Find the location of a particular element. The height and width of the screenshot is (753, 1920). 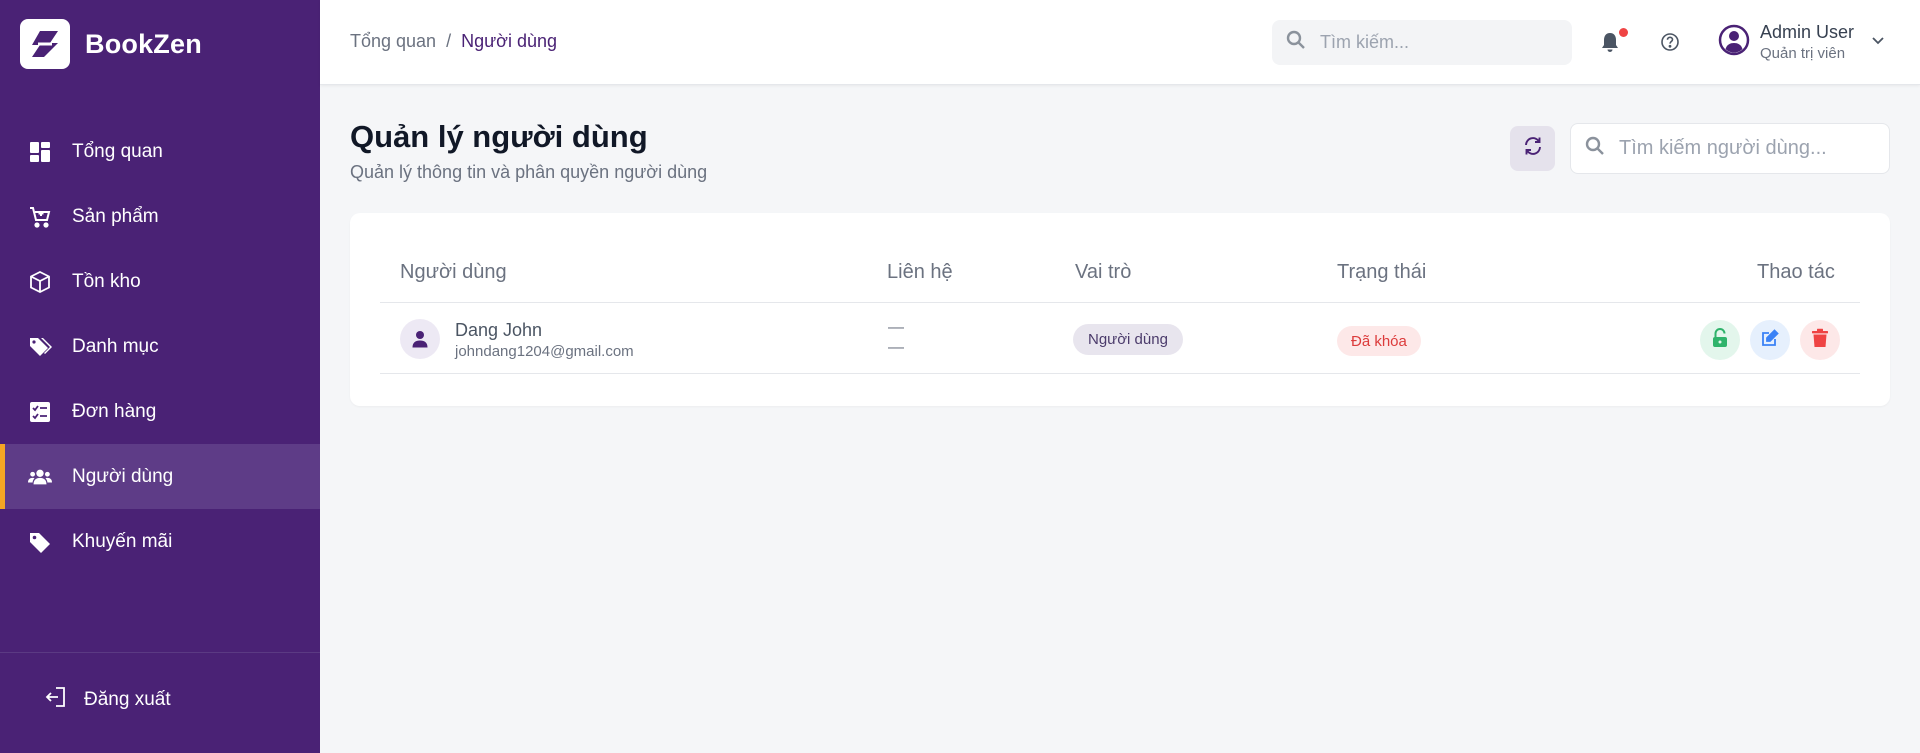

user-search-input is located at coordinates (1749, 148).